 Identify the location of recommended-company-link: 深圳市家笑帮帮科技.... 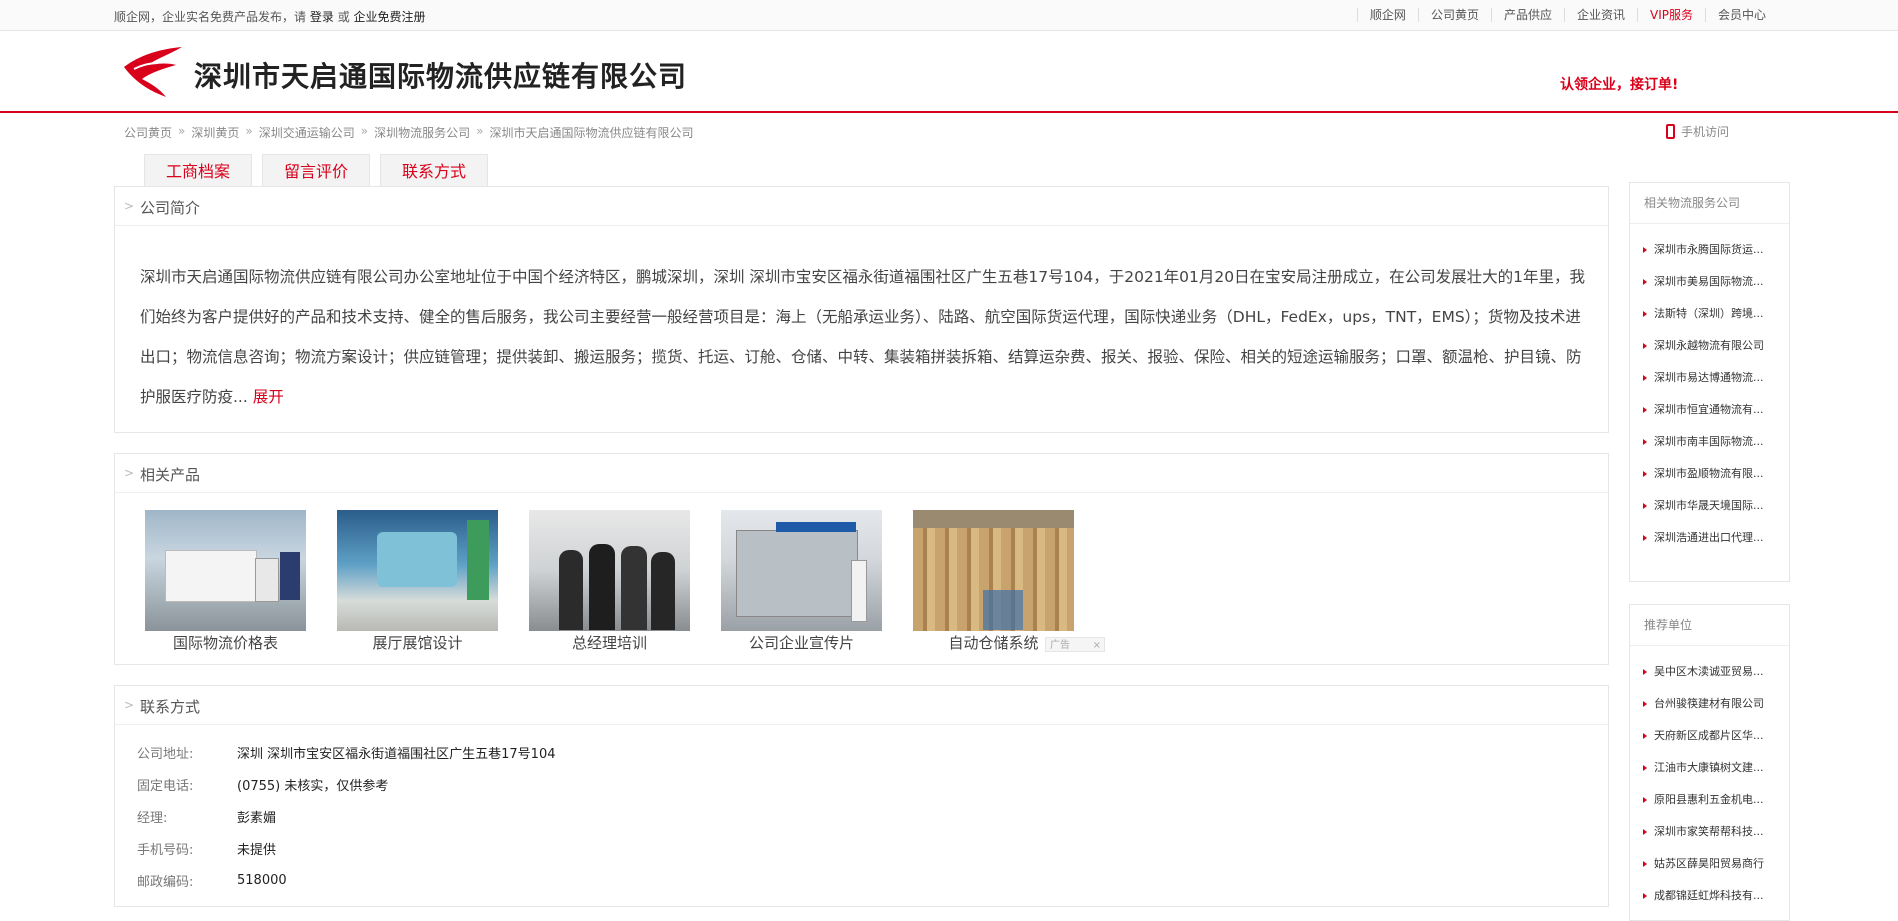
(1709, 832).